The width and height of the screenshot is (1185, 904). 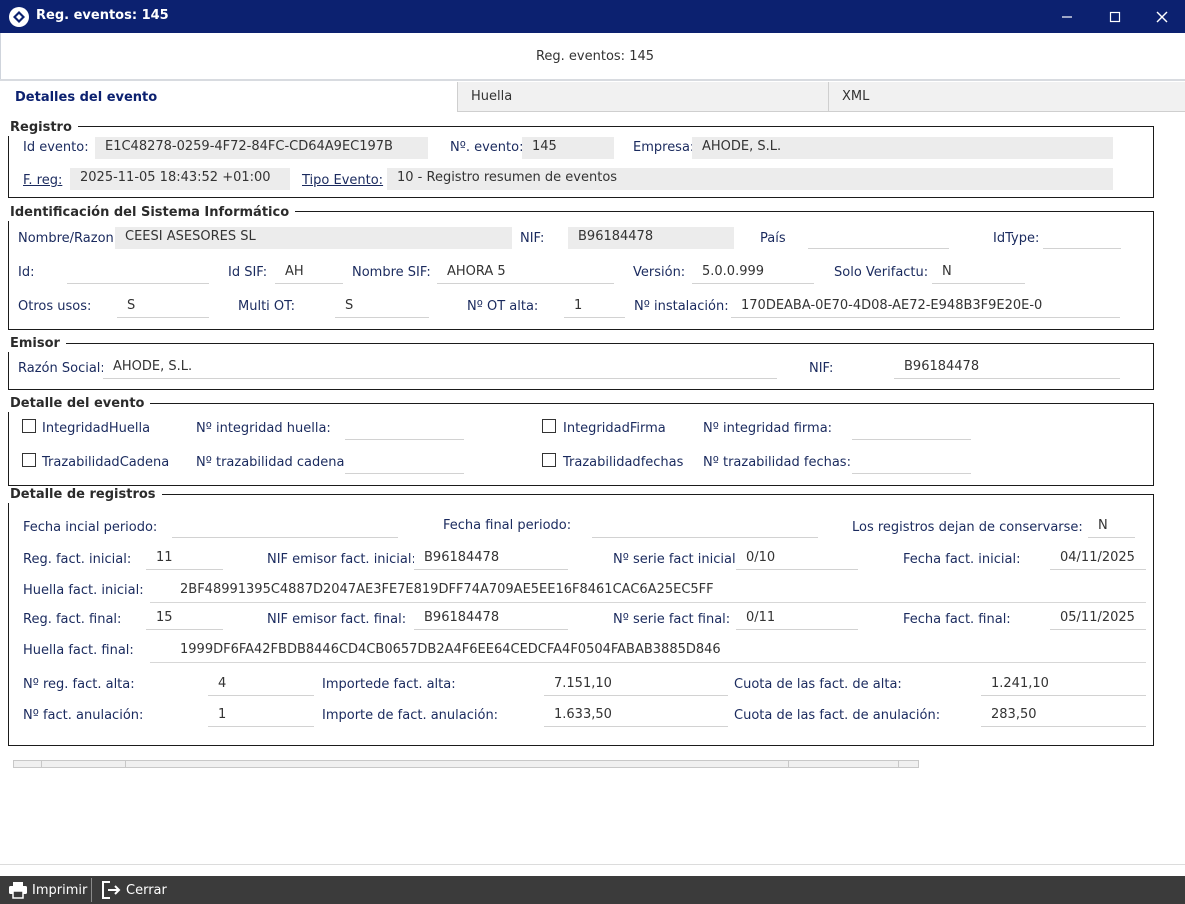 What do you see at coordinates (1063, 685) in the screenshot?
I see `cuota-alta-field: 1.241,10` at bounding box center [1063, 685].